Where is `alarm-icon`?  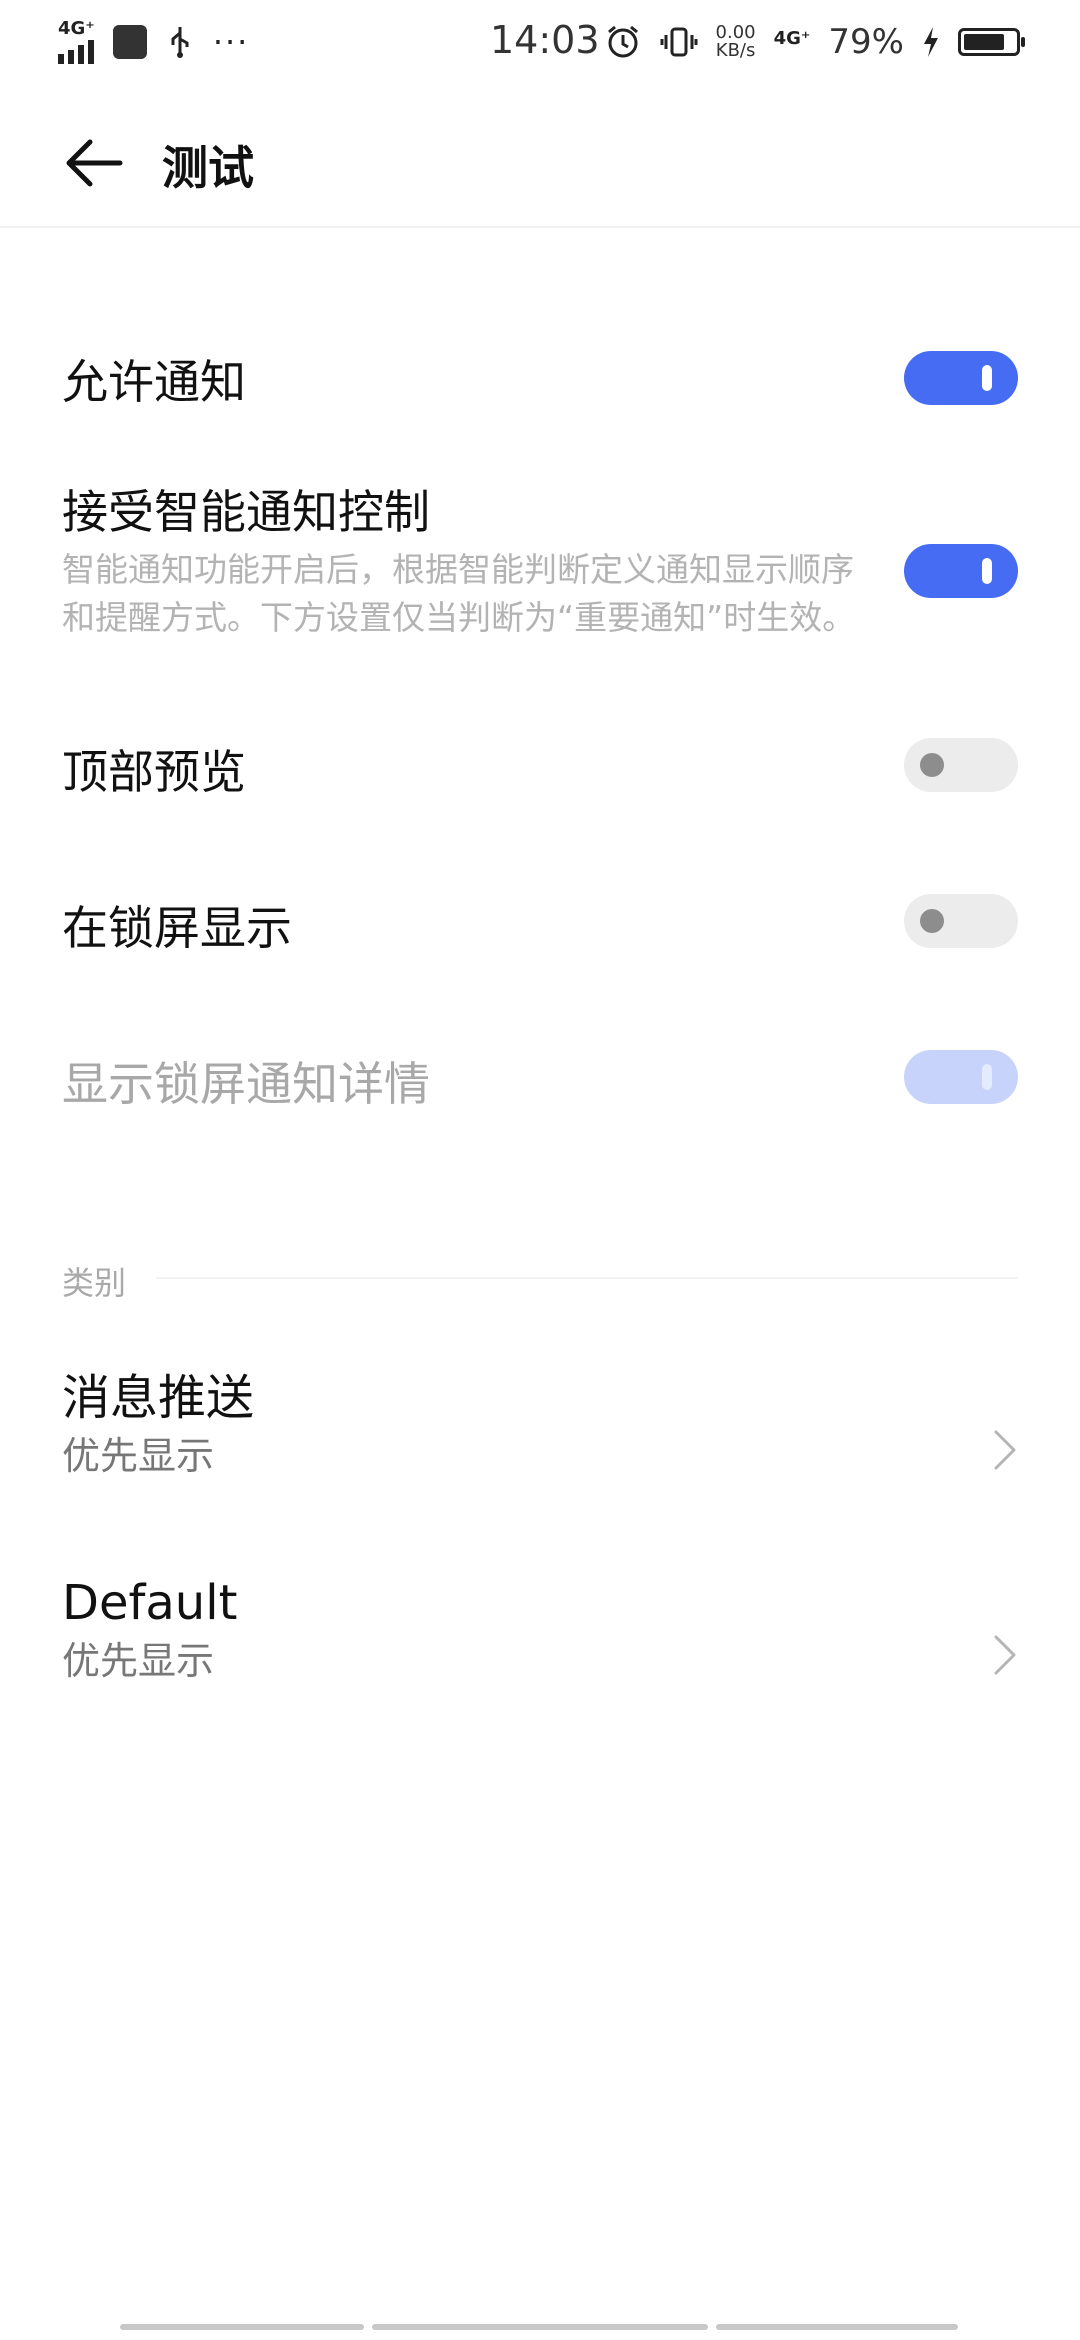 alarm-icon is located at coordinates (622, 41).